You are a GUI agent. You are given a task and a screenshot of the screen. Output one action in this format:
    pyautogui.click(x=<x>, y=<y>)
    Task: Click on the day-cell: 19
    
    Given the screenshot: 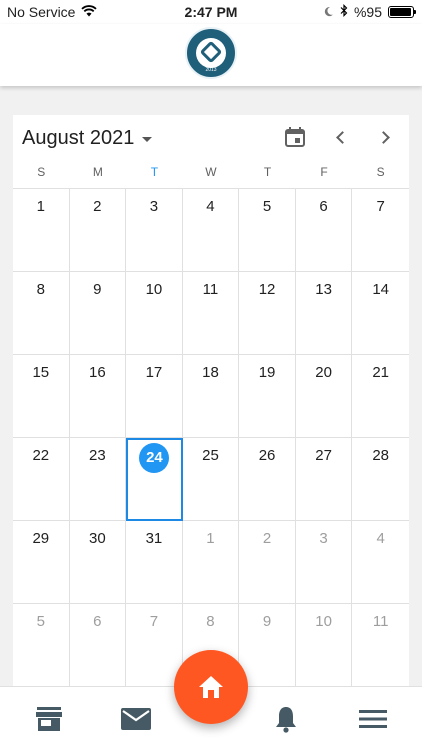 What is the action you would take?
    pyautogui.click(x=267, y=396)
    